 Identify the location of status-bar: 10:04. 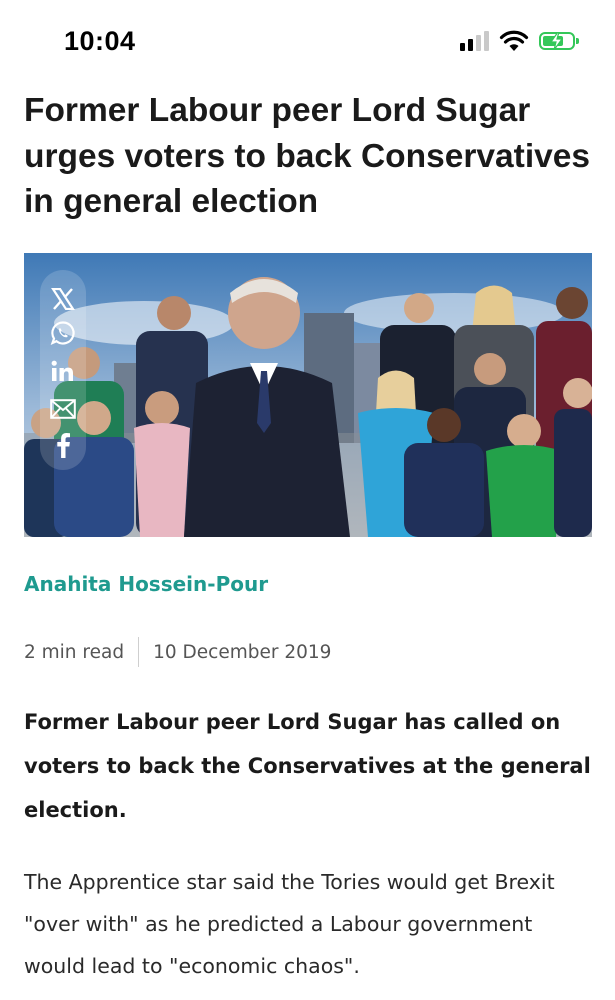
(307, 40).